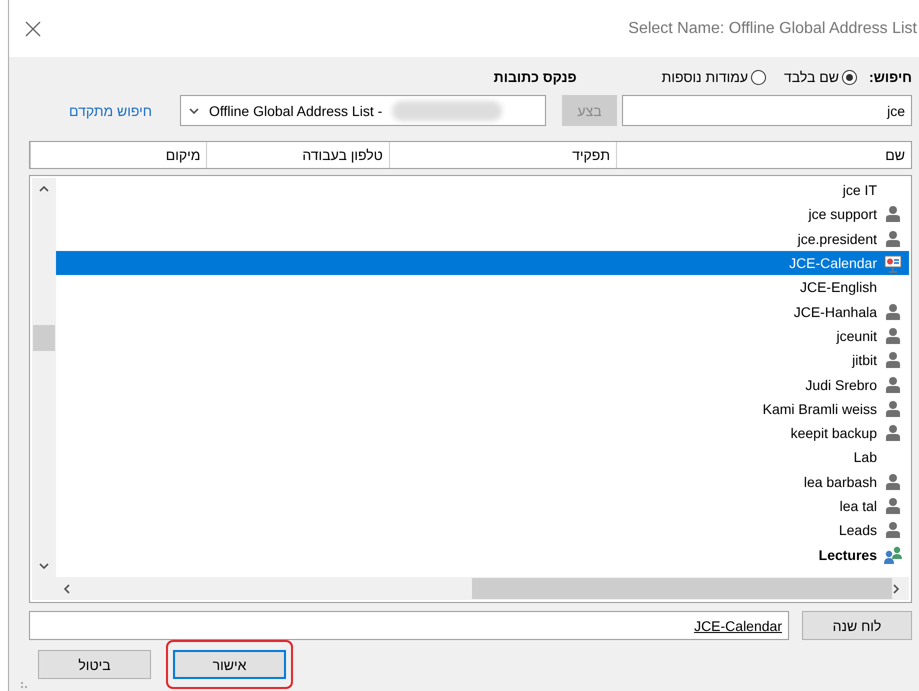  What do you see at coordinates (482, 530) in the screenshot?
I see `list-row: Leads` at bounding box center [482, 530].